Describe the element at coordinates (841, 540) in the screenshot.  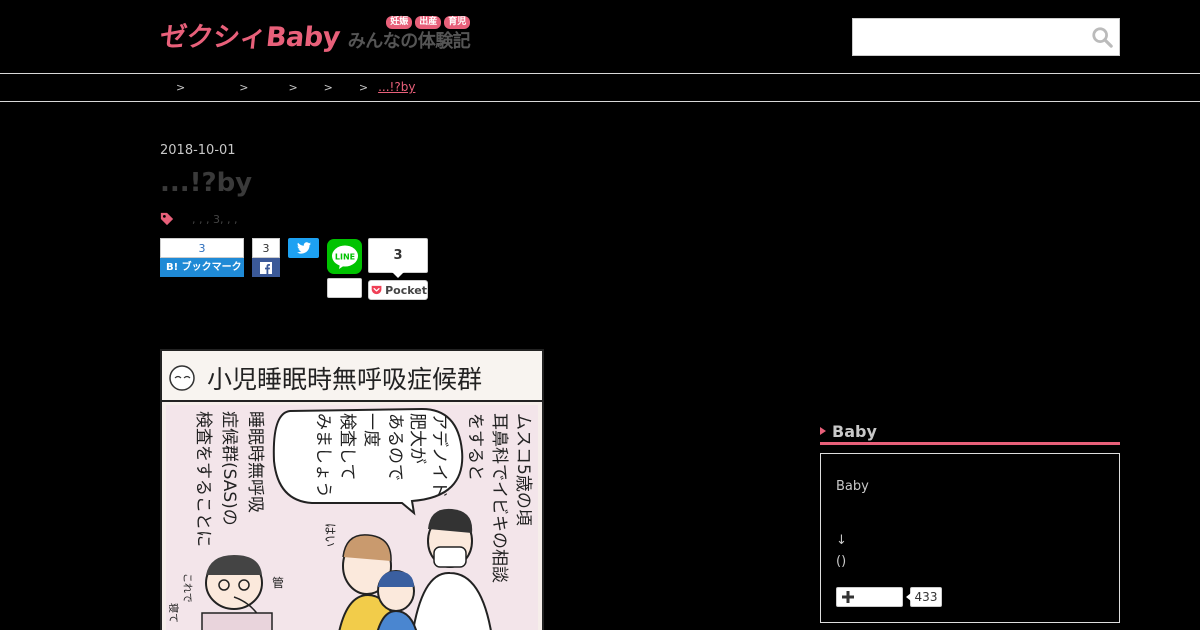
I see `widget-text: ↓` at that location.